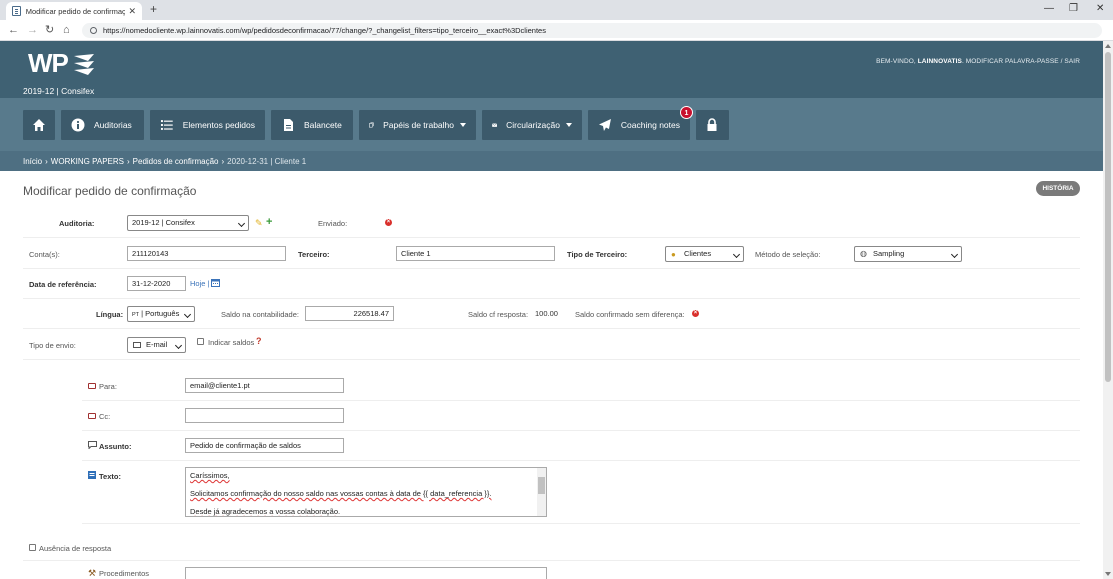 This screenshot has width=1113, height=579. Describe the element at coordinates (92, 573) in the screenshot. I see `hammer-icon: ⚒` at that location.